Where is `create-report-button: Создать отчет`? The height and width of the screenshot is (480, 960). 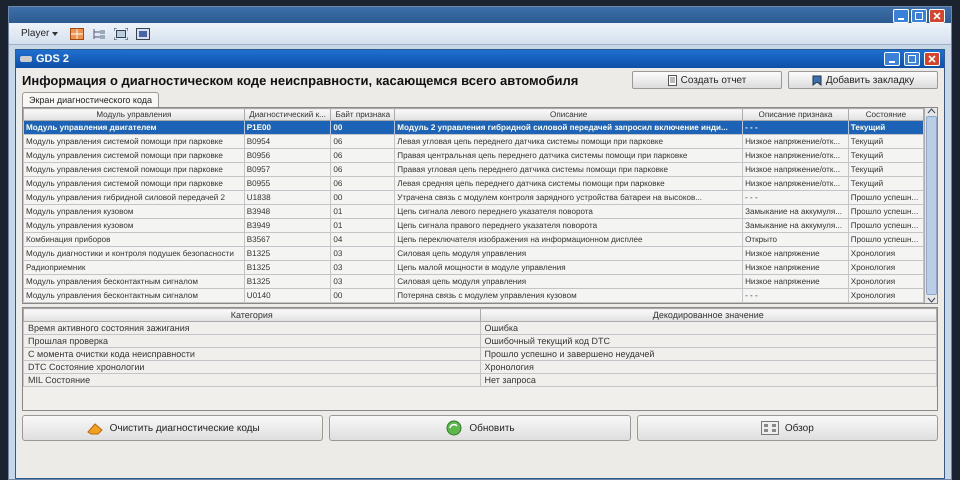
create-report-button: Создать отчет is located at coordinates (707, 80).